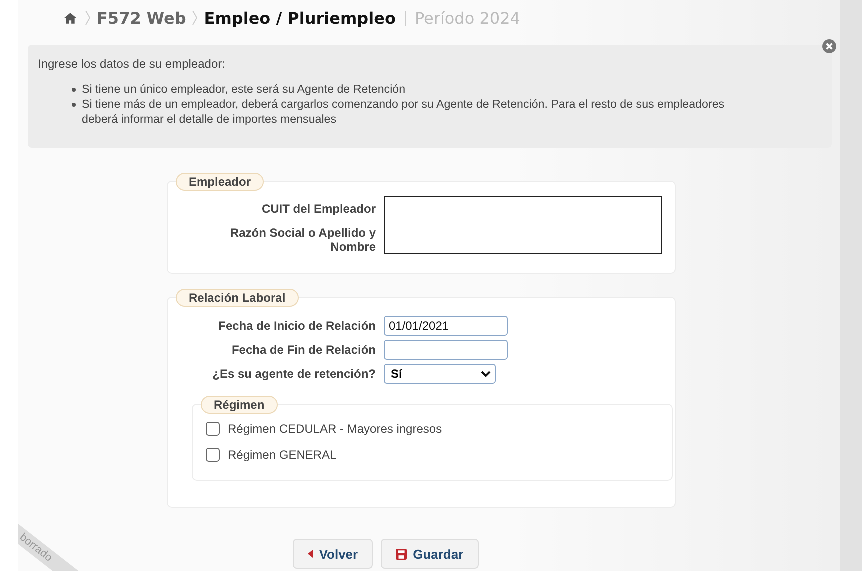 This screenshot has width=862, height=571. Describe the element at coordinates (402, 554) in the screenshot. I see `save-icon` at that location.